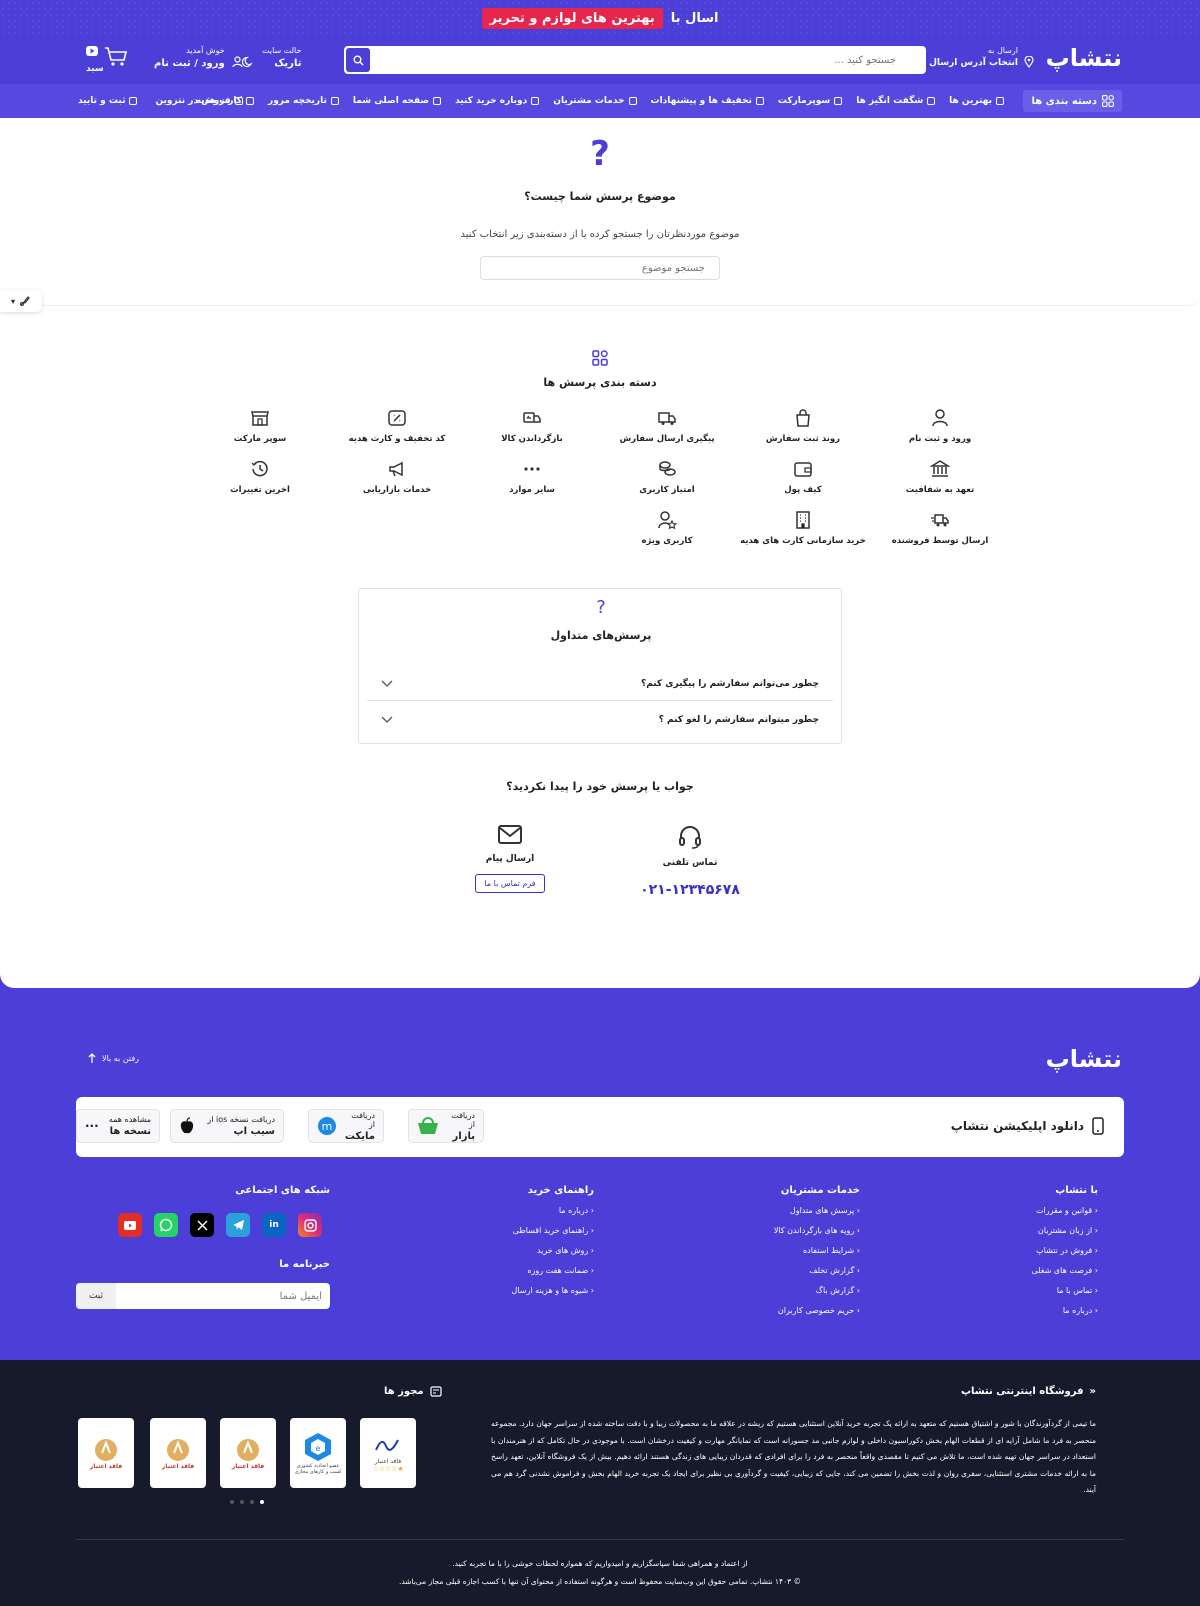 This screenshot has width=1200, height=1606. What do you see at coordinates (198, 57) in the screenshot?
I see `login-button: خوش آمدید ورود / ثبت نام` at bounding box center [198, 57].